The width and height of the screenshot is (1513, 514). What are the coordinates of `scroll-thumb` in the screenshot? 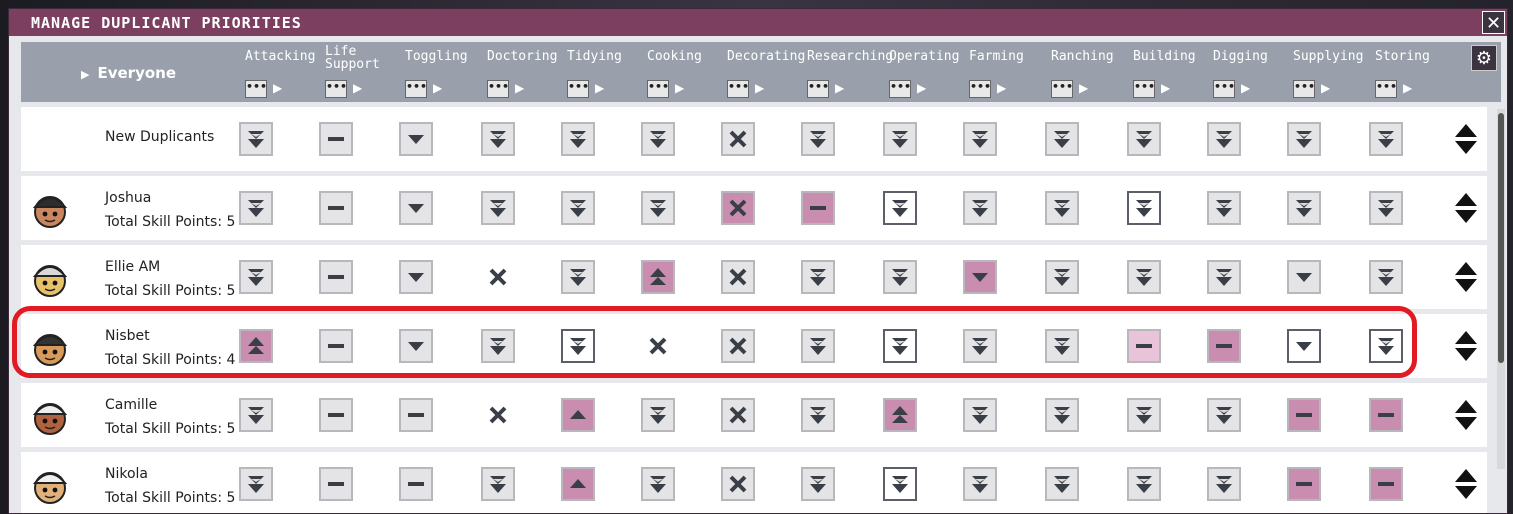 It's located at (1501, 238).